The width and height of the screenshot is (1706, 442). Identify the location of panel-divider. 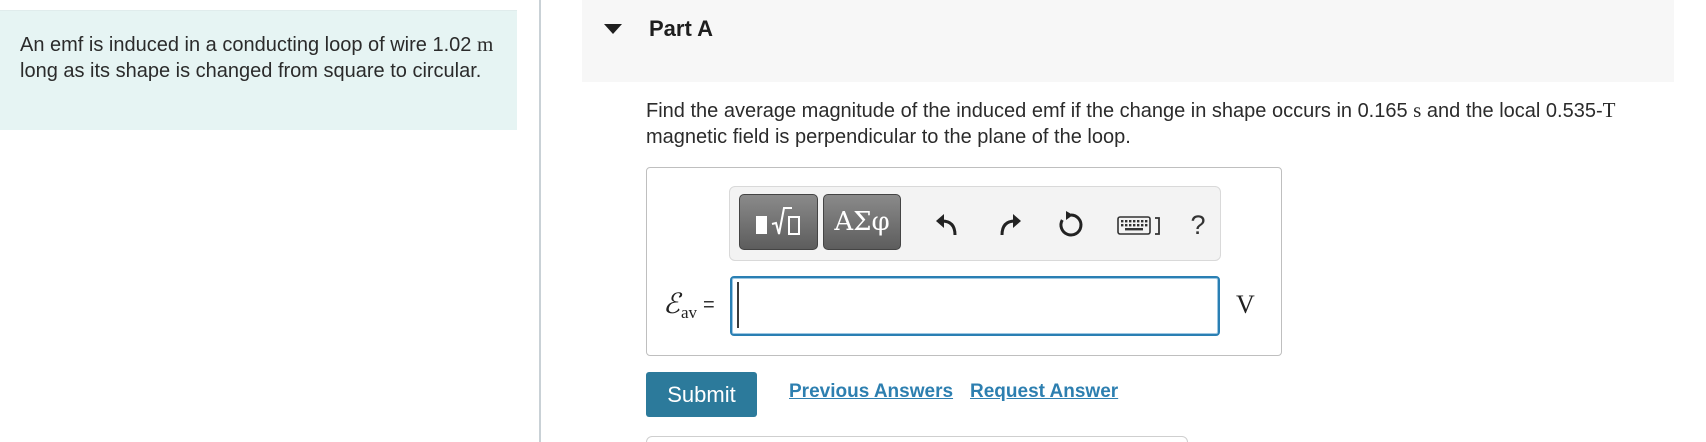
(540, 221).